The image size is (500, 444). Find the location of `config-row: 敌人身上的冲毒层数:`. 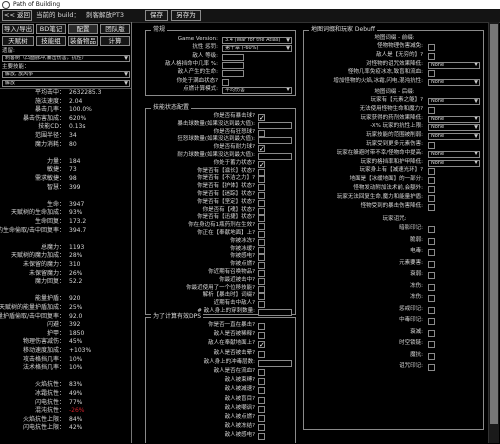

config-row: 敌人身上的冲毒层数: is located at coordinates (220, 363).